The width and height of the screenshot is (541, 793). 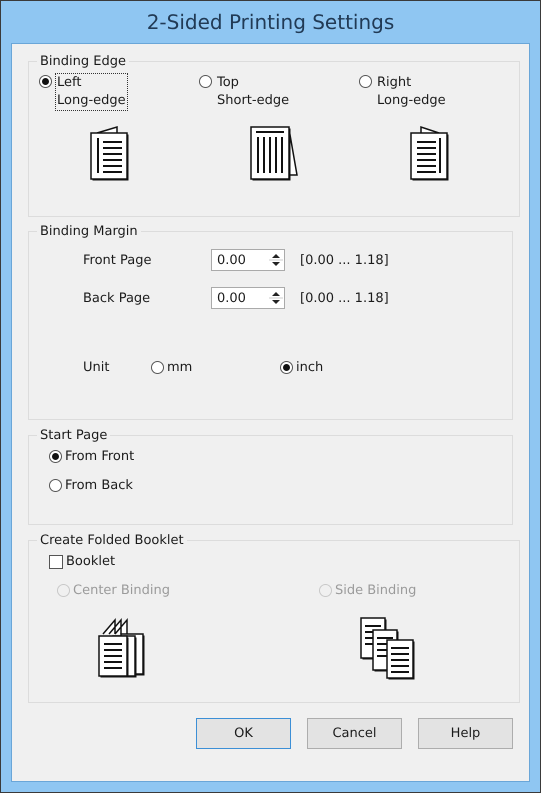 I want to click on field-label: Front Page, so click(x=117, y=260).